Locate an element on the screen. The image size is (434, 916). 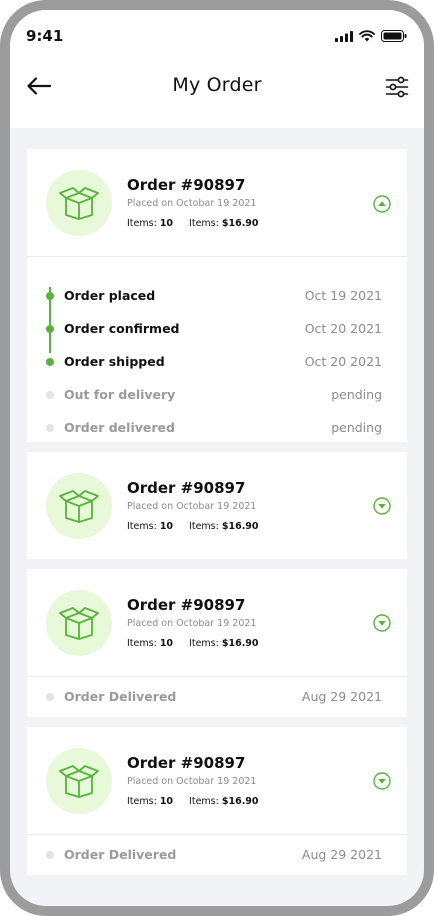
timeline-step-label: Out for delivery is located at coordinates (120, 394).